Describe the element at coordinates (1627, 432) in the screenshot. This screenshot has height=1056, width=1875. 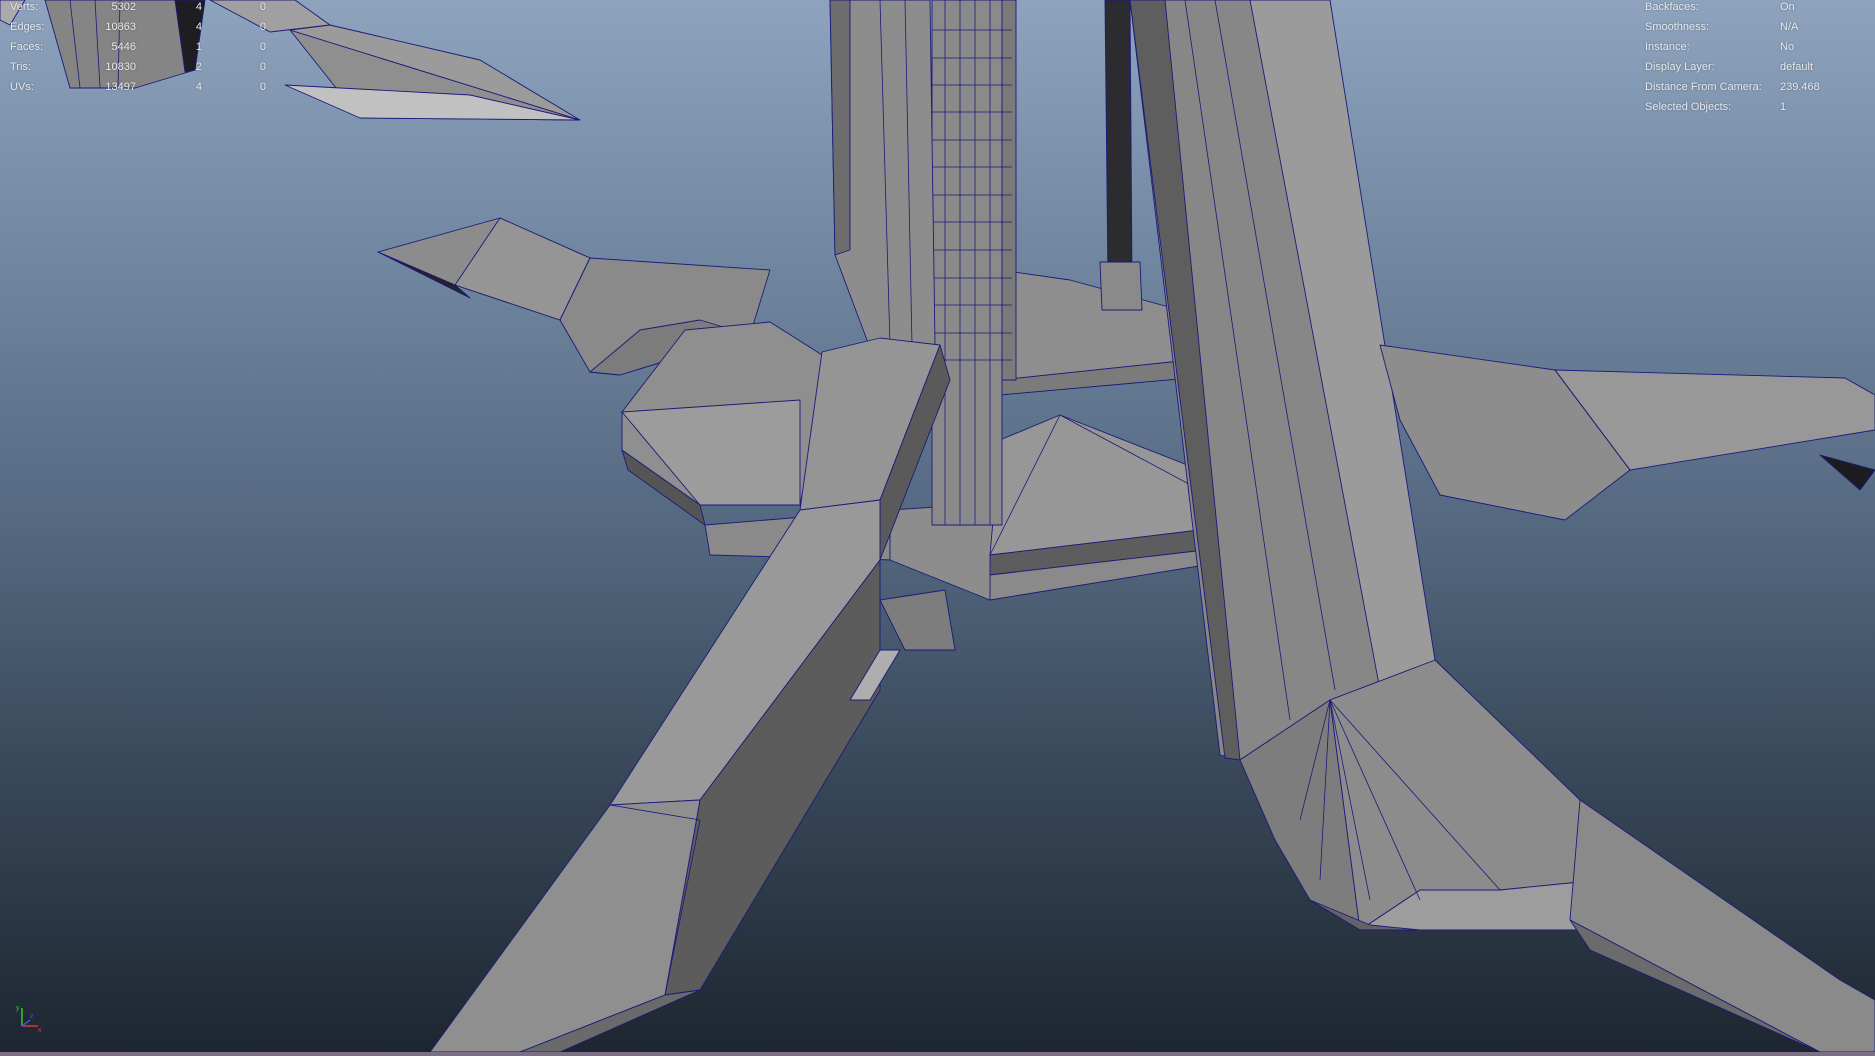
I see `right-wing` at that location.